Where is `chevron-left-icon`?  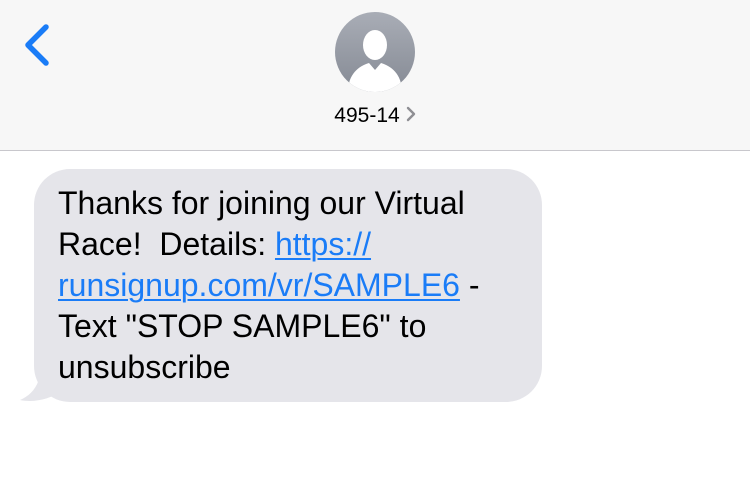 chevron-left-icon is located at coordinates (37, 45).